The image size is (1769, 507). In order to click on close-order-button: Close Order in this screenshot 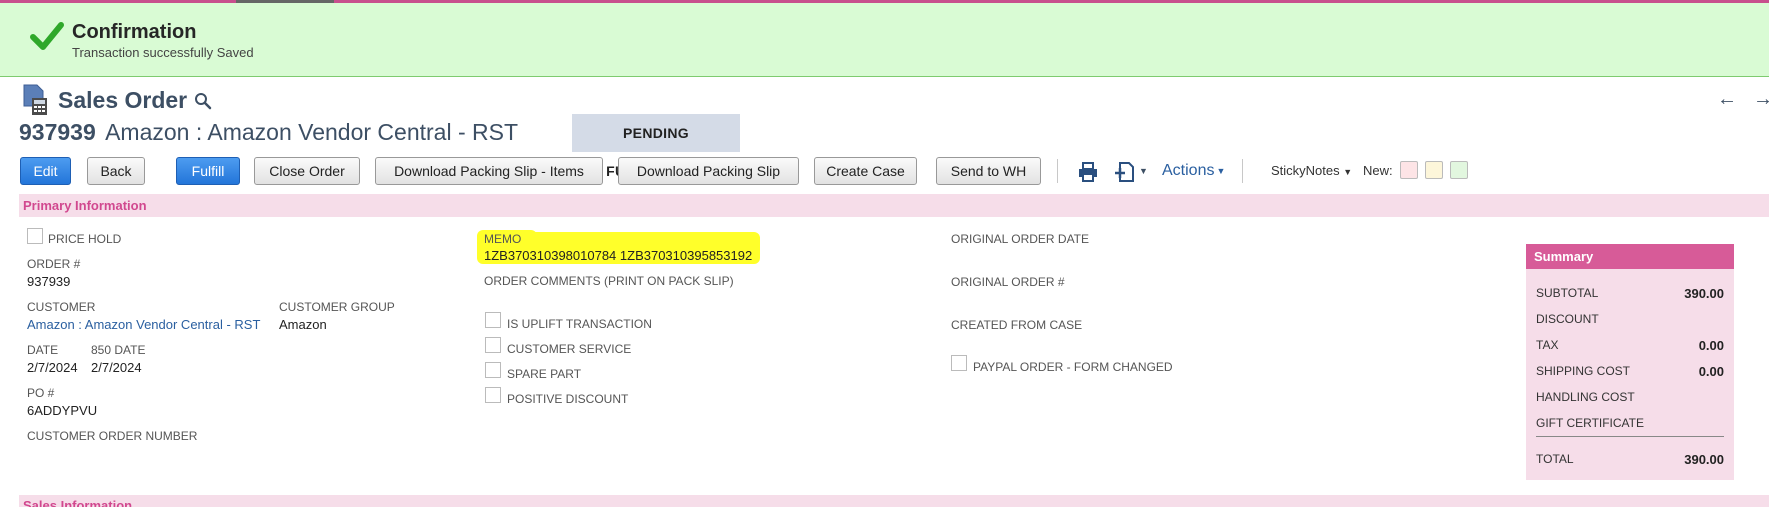, I will do `click(307, 171)`.